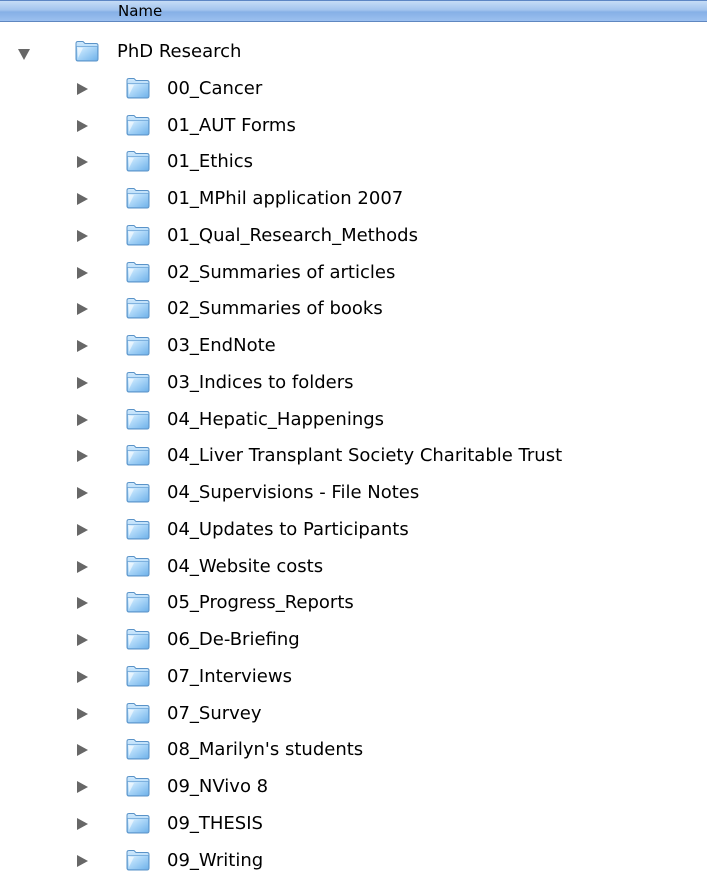 The width and height of the screenshot is (707, 879). Describe the element at coordinates (281, 272) in the screenshot. I see `folder-name: 02_Summaries of articles` at that location.